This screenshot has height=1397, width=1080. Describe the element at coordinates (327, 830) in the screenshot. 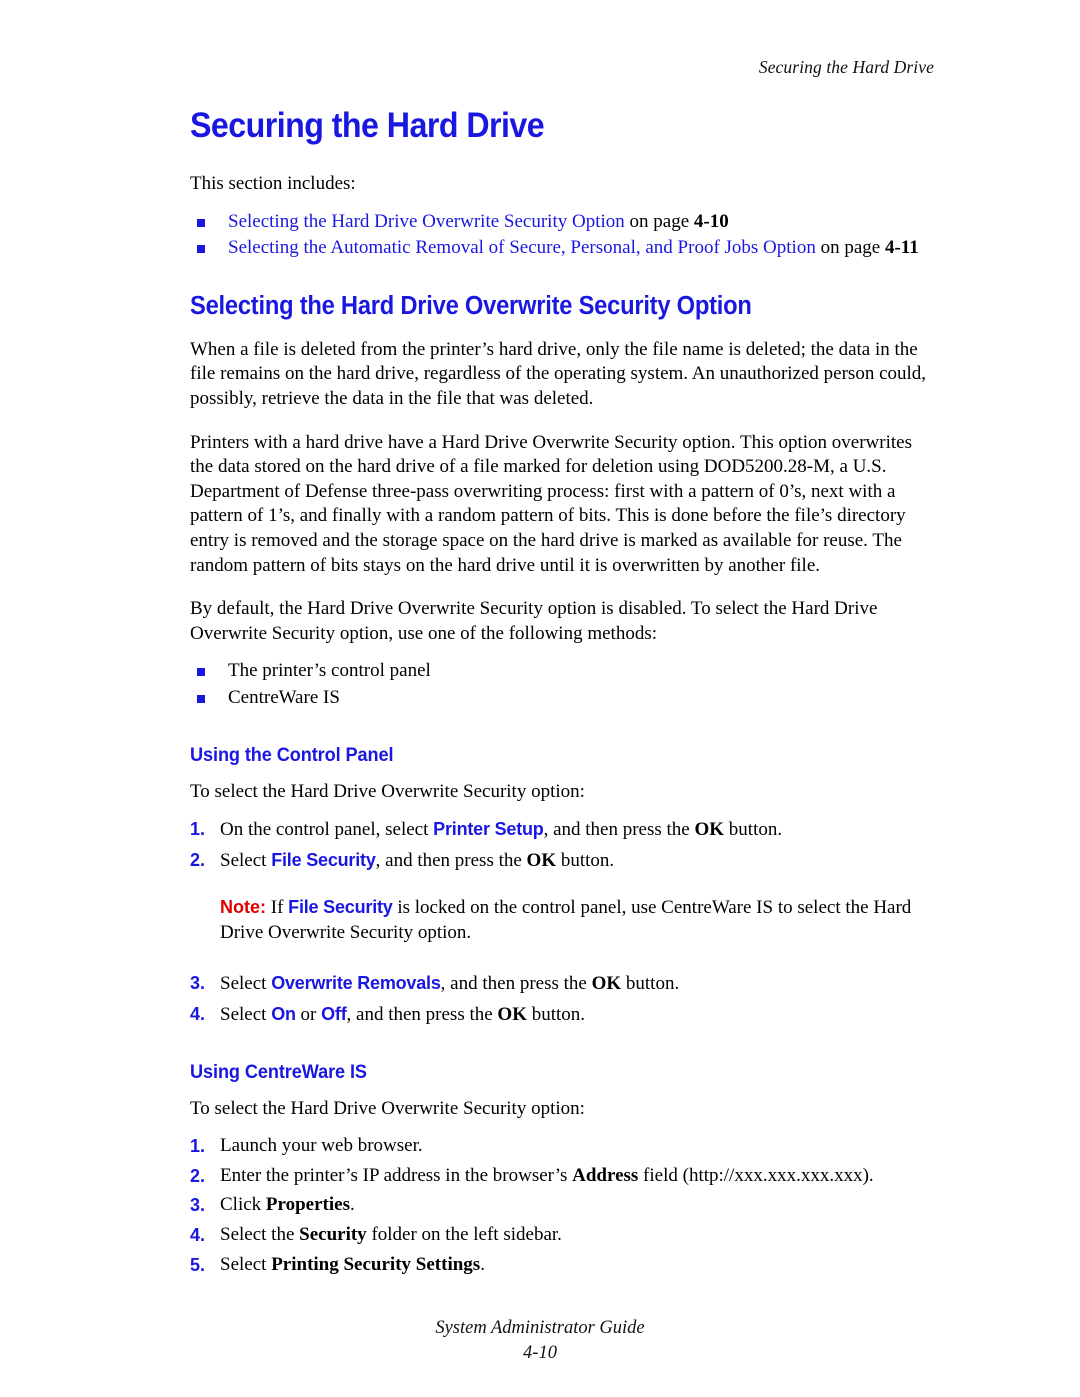

I see `step-text-pre: On the control panel, select` at that location.